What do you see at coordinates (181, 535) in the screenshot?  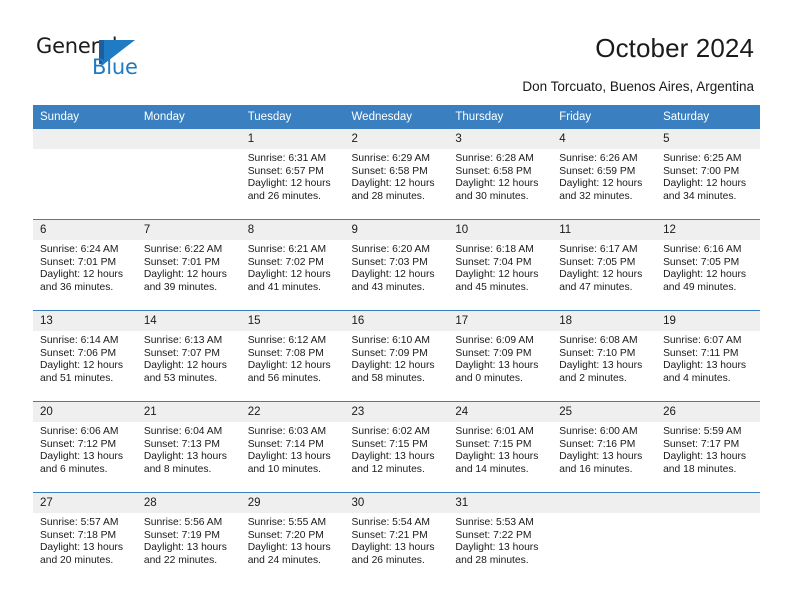 I see `sunset-text: Sunset: 7:19 PM` at bounding box center [181, 535].